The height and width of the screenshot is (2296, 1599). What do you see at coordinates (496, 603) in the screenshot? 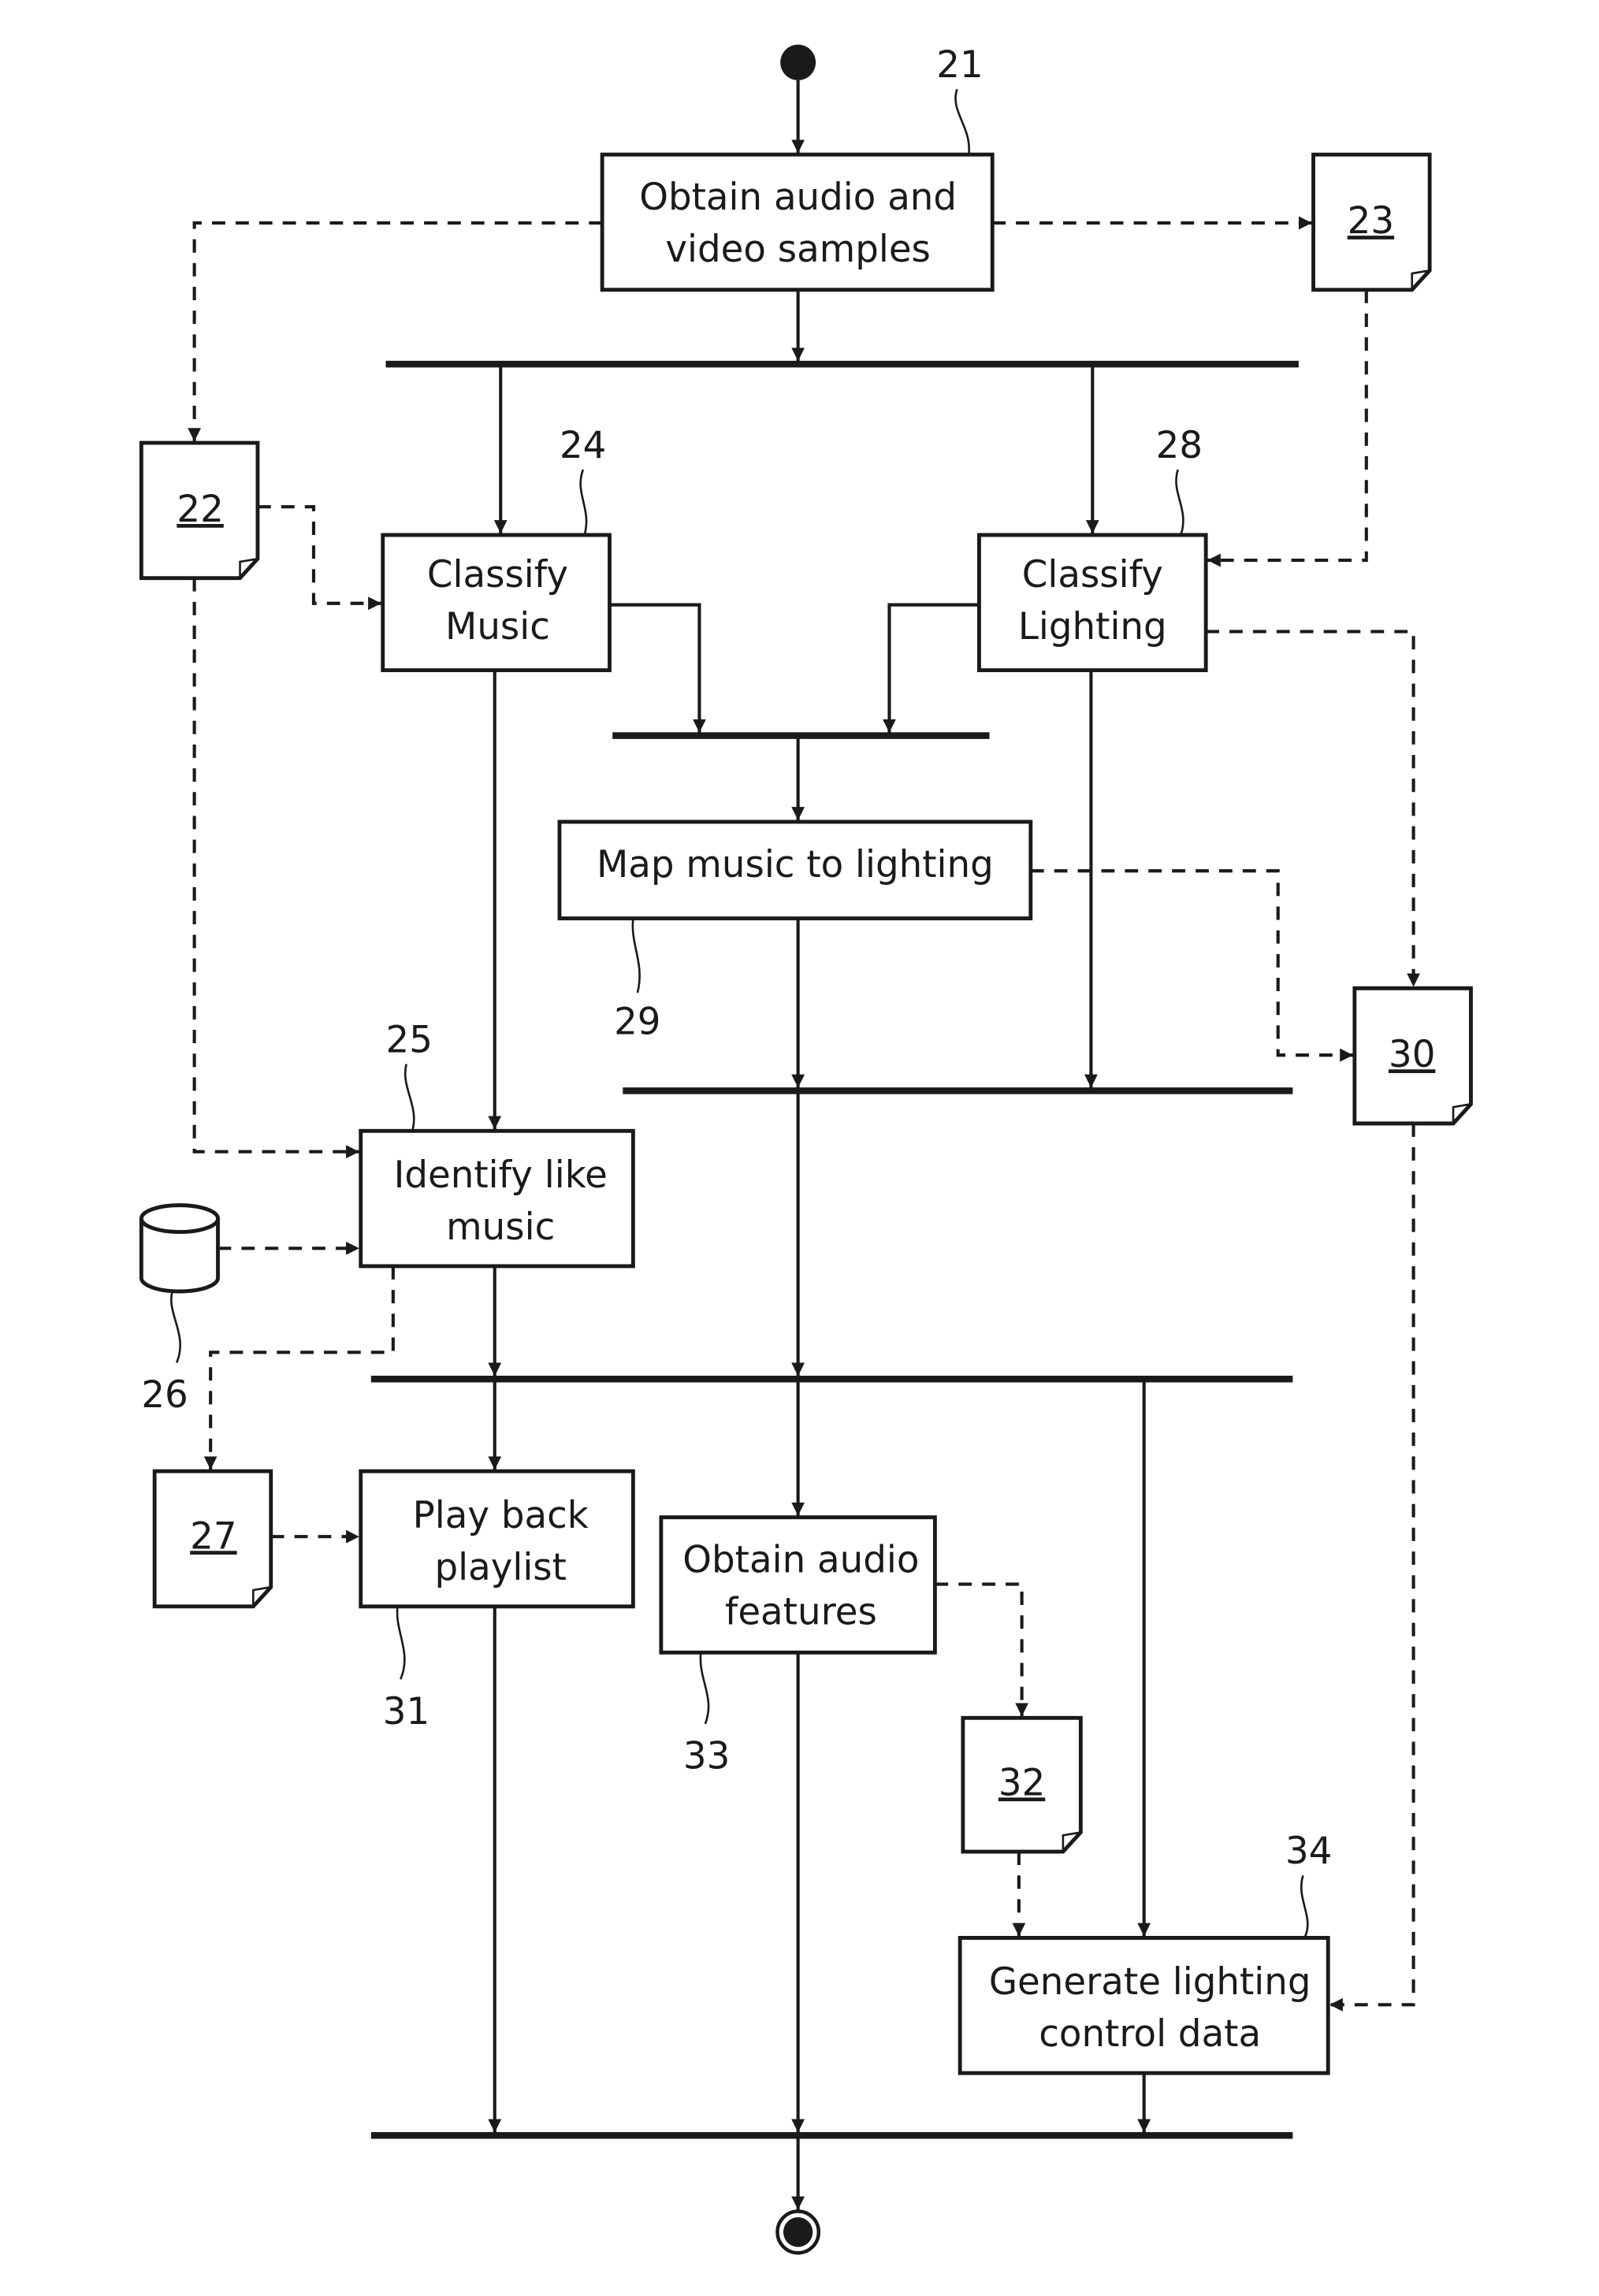
I see `action-classify-music: Classify Music` at bounding box center [496, 603].